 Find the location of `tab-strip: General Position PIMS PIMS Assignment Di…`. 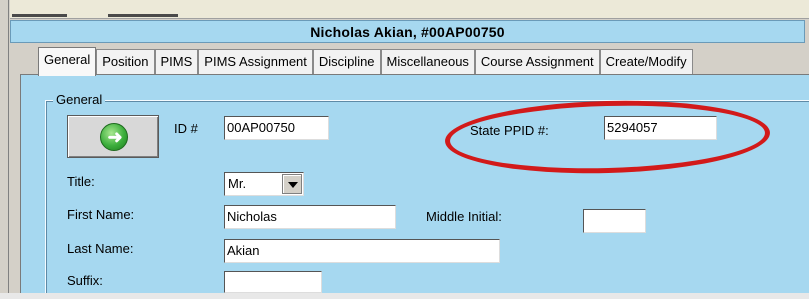

tab-strip: General Position PIMS PIMS Assignment Di… is located at coordinates (365, 61).